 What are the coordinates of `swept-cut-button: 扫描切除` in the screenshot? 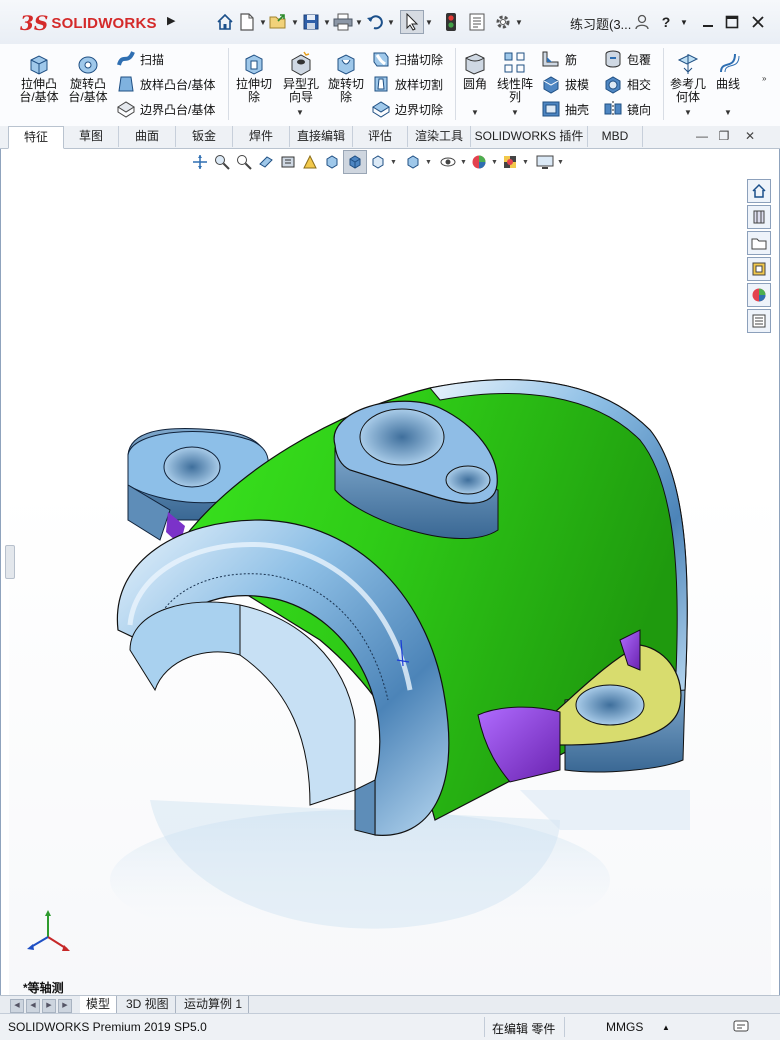 It's located at (407, 59).